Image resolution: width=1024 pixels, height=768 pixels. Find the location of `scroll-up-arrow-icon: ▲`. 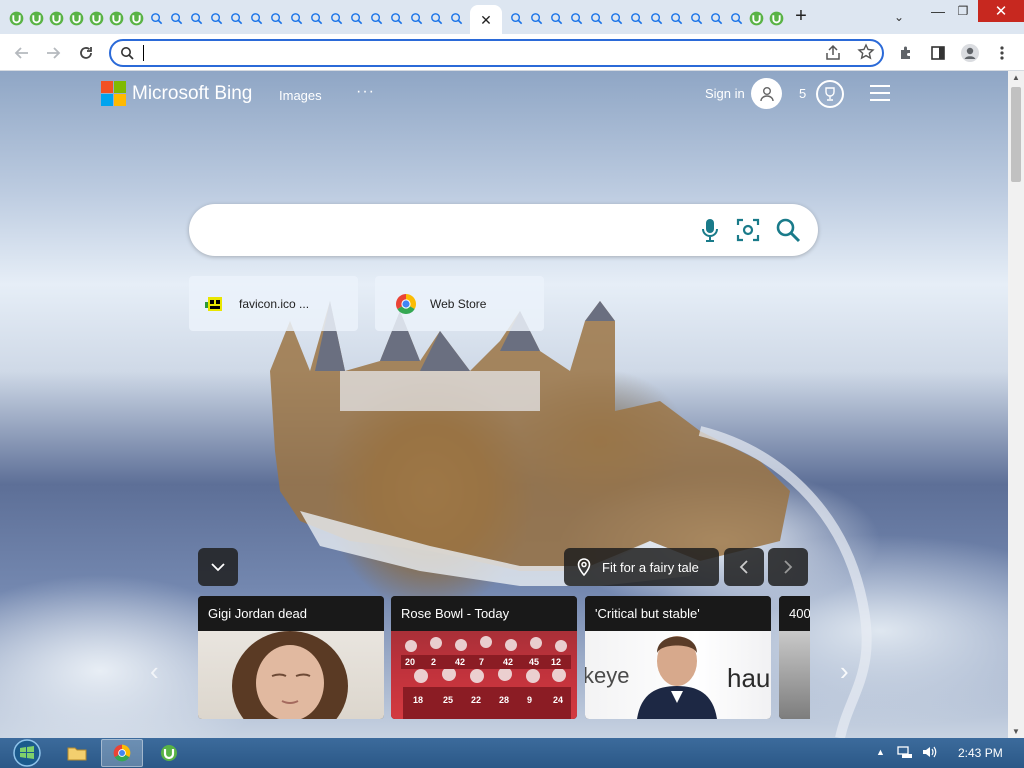

scroll-up-arrow-icon: ▲ is located at coordinates (1016, 77).